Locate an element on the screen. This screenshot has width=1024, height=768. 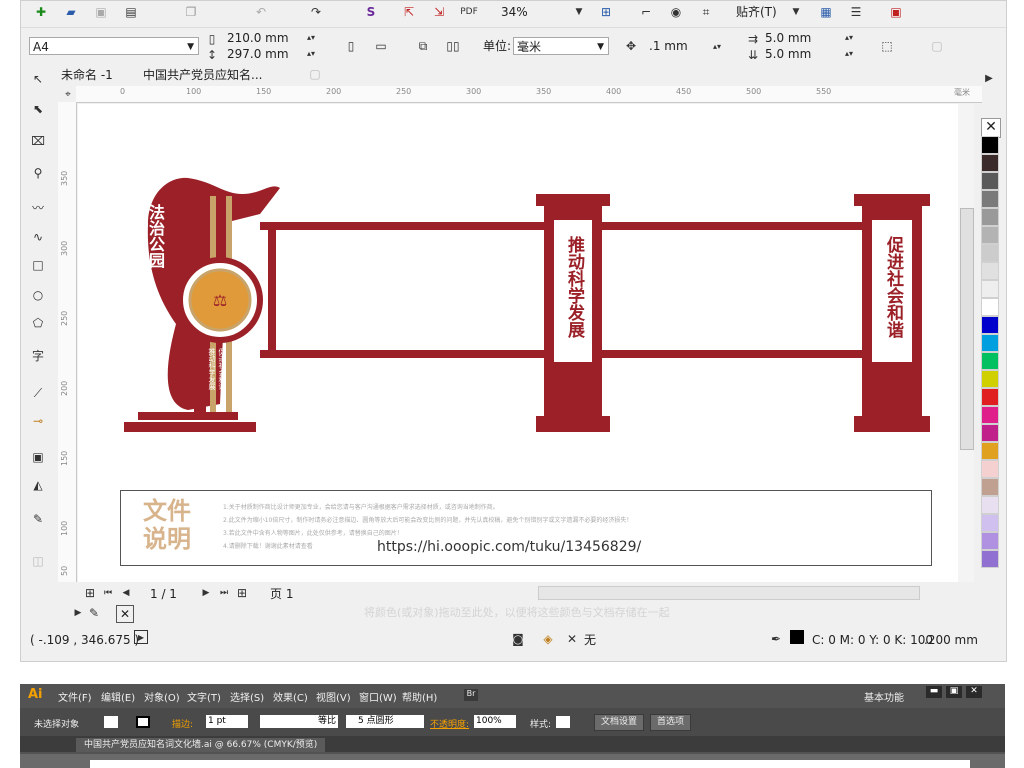
treat-as-filled-icon: ⬚ is located at coordinates (887, 46).